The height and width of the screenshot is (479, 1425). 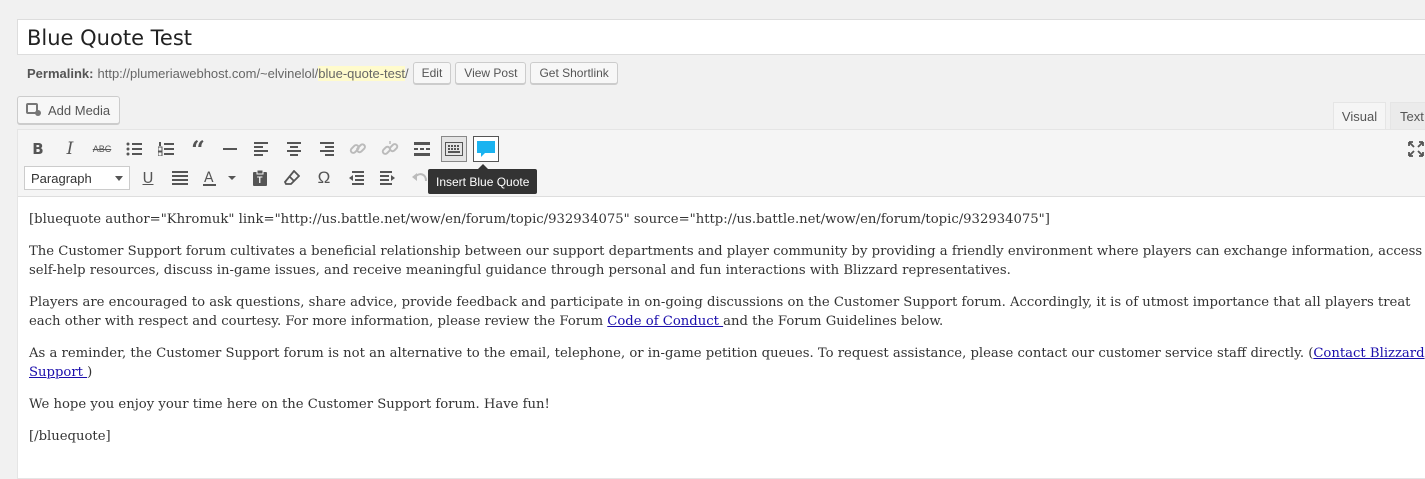 I want to click on paste-as-text-icon: T, so click(x=260, y=178).